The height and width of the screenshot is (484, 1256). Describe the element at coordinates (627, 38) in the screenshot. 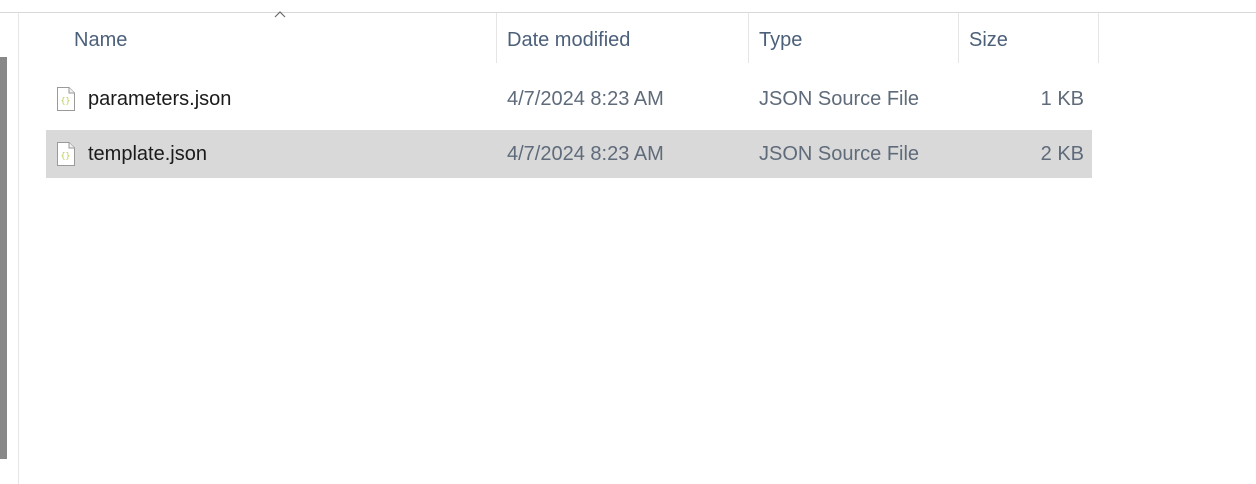

I see `column-header-date-modified: Date modified` at that location.